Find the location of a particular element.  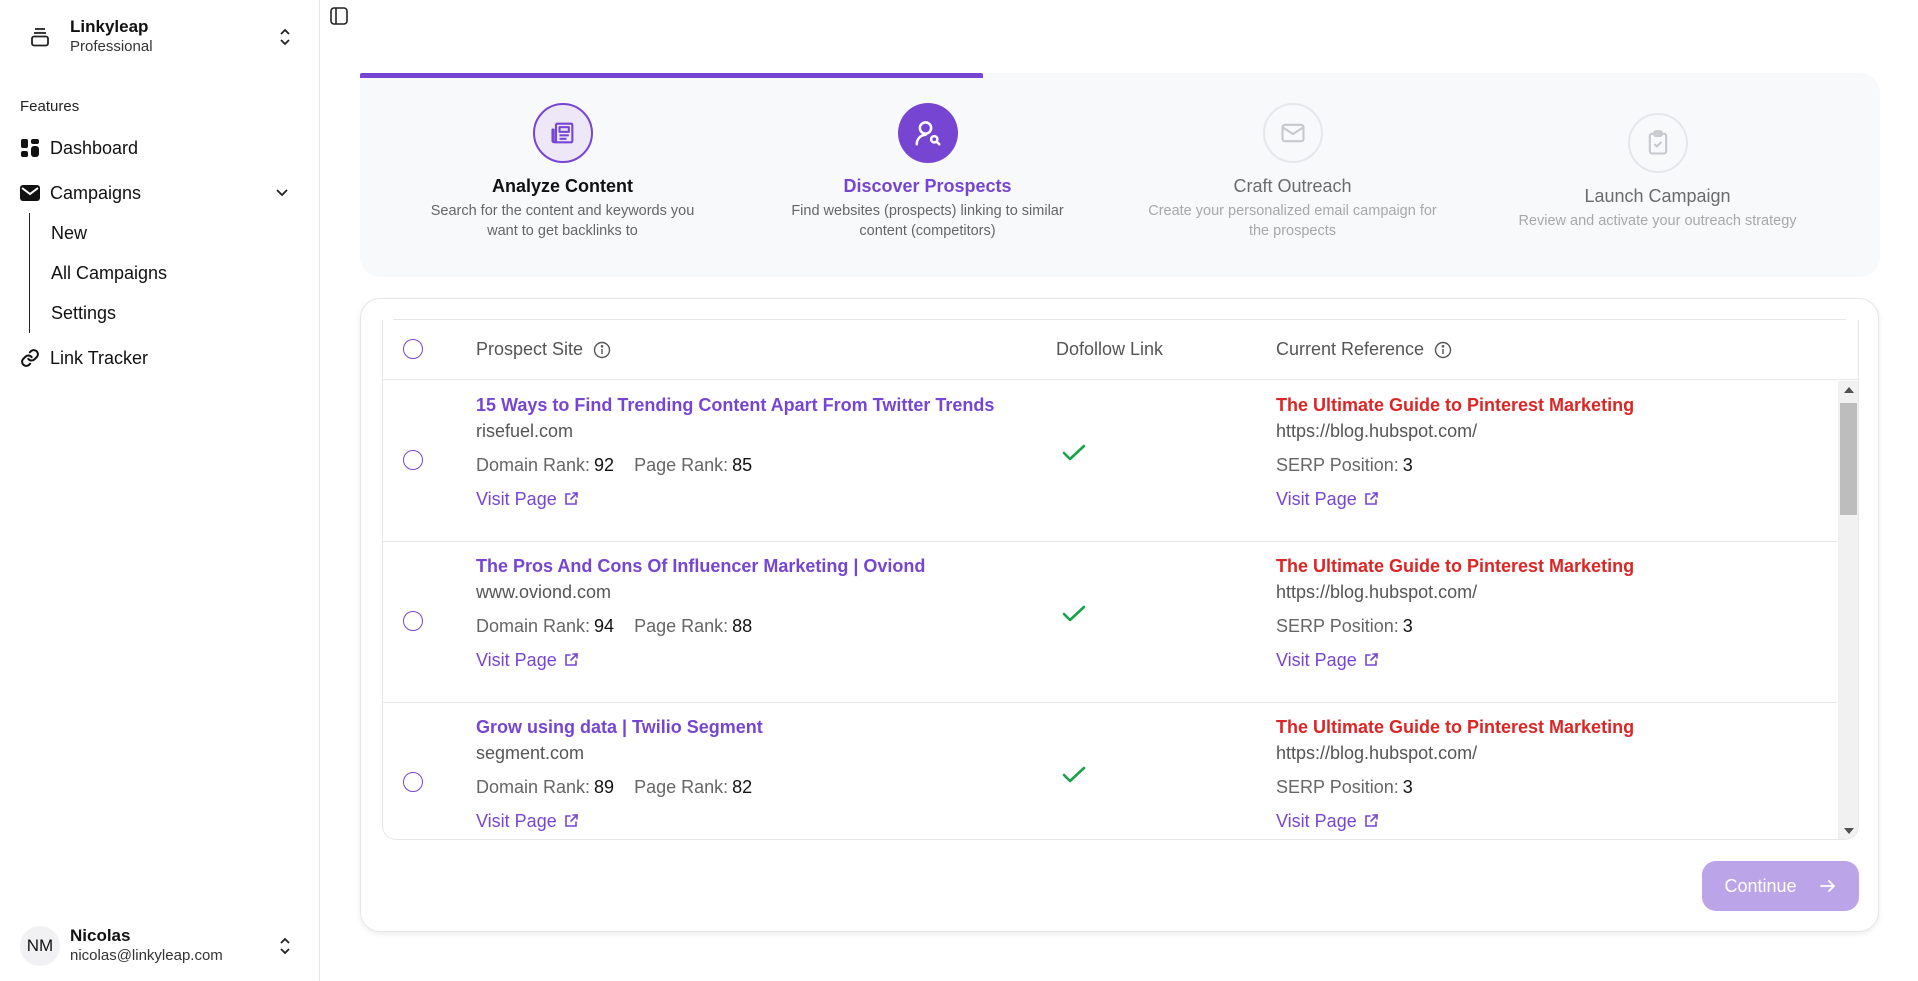

continue-button: Continue is located at coordinates (1780, 886).